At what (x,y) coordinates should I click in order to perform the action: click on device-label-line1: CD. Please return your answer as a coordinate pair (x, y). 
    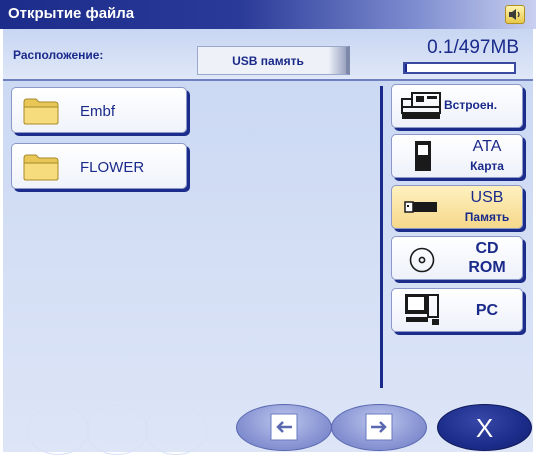
    Looking at the image, I should click on (487, 248).